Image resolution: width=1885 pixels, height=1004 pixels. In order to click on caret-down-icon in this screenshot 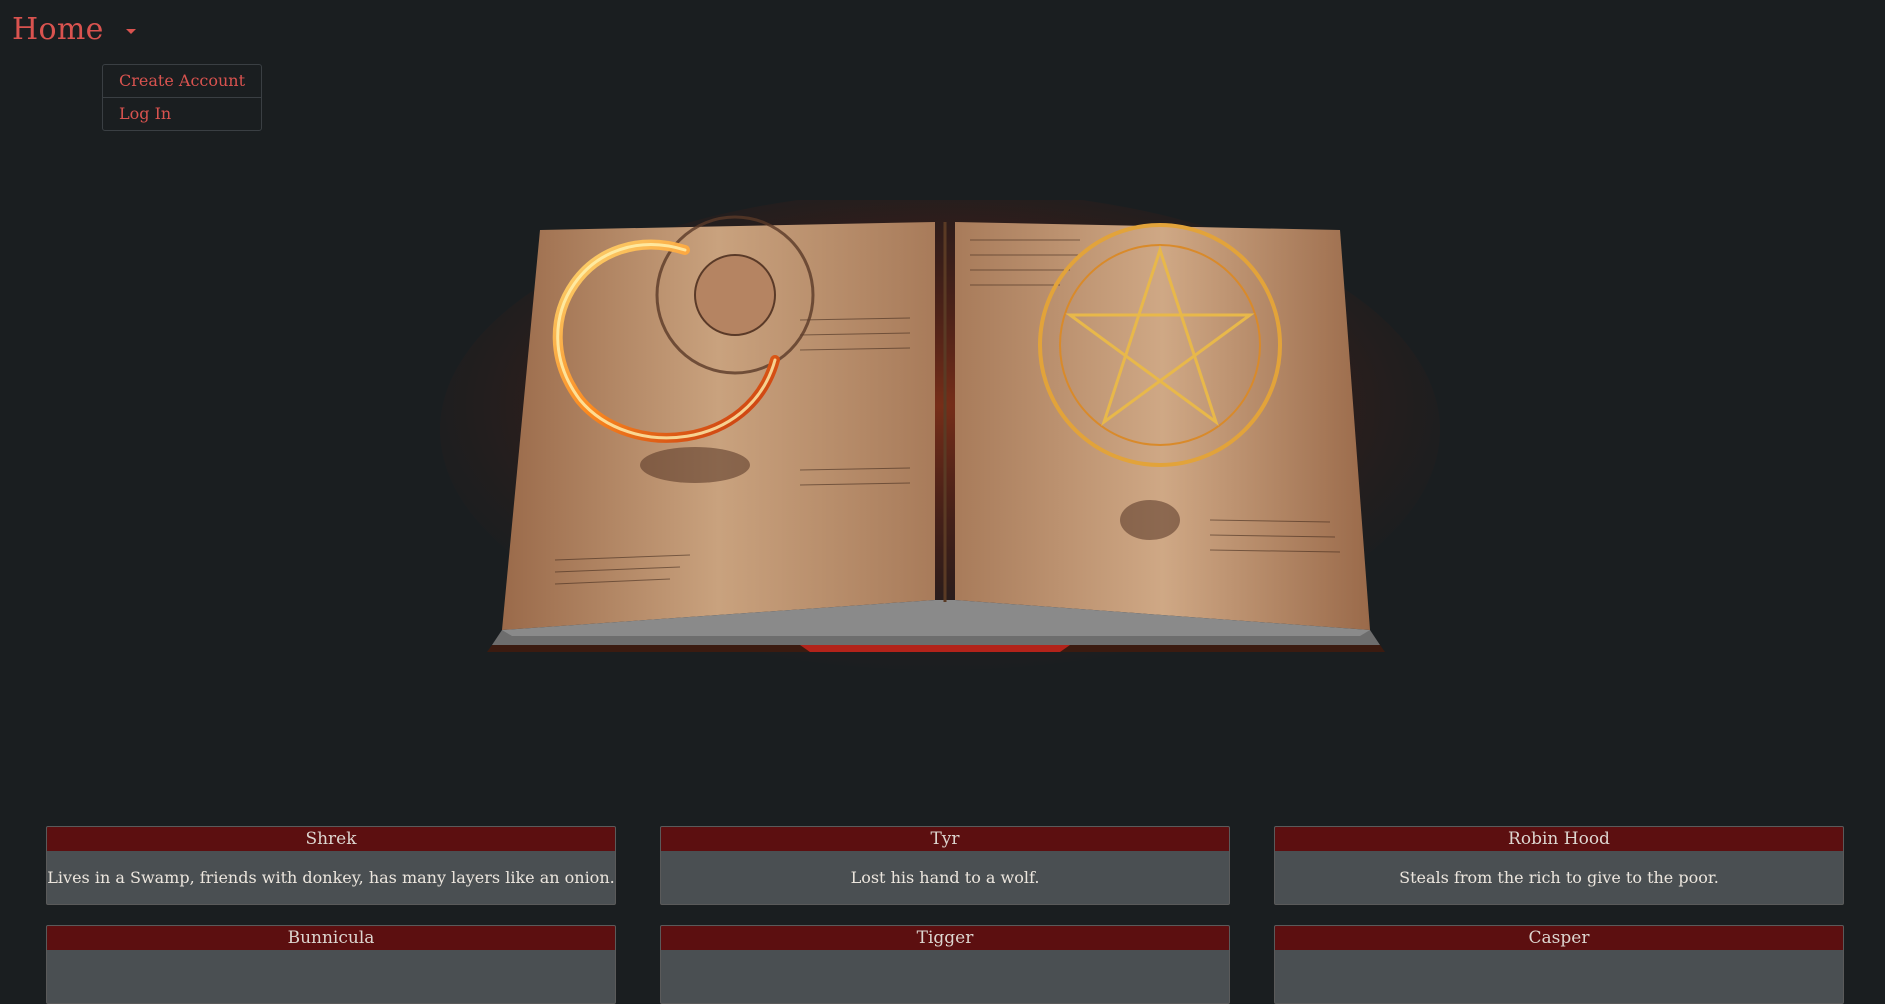, I will do `click(130, 31)`.